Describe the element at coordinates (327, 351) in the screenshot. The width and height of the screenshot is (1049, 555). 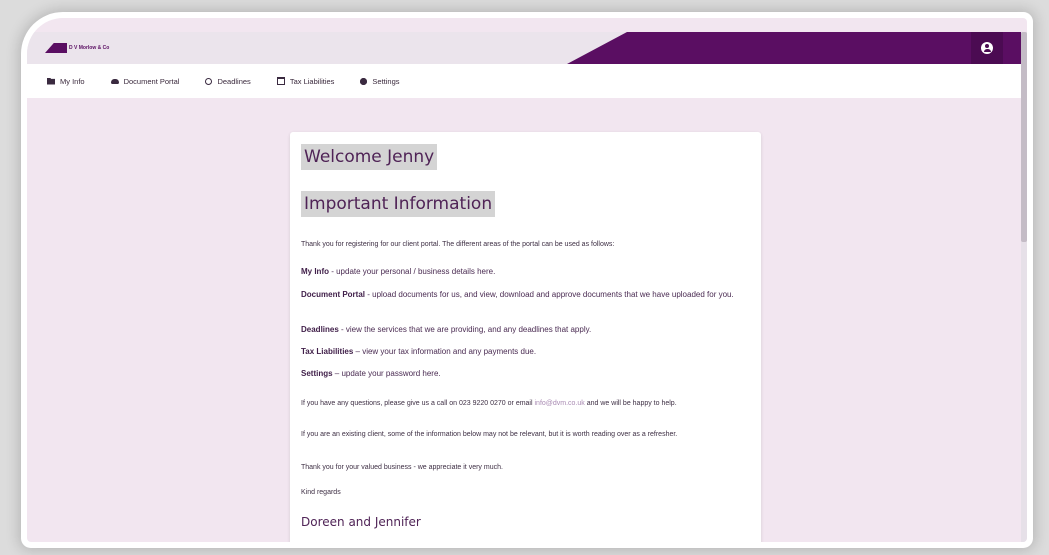
I see `section-title: Tax Liabilities` at that location.